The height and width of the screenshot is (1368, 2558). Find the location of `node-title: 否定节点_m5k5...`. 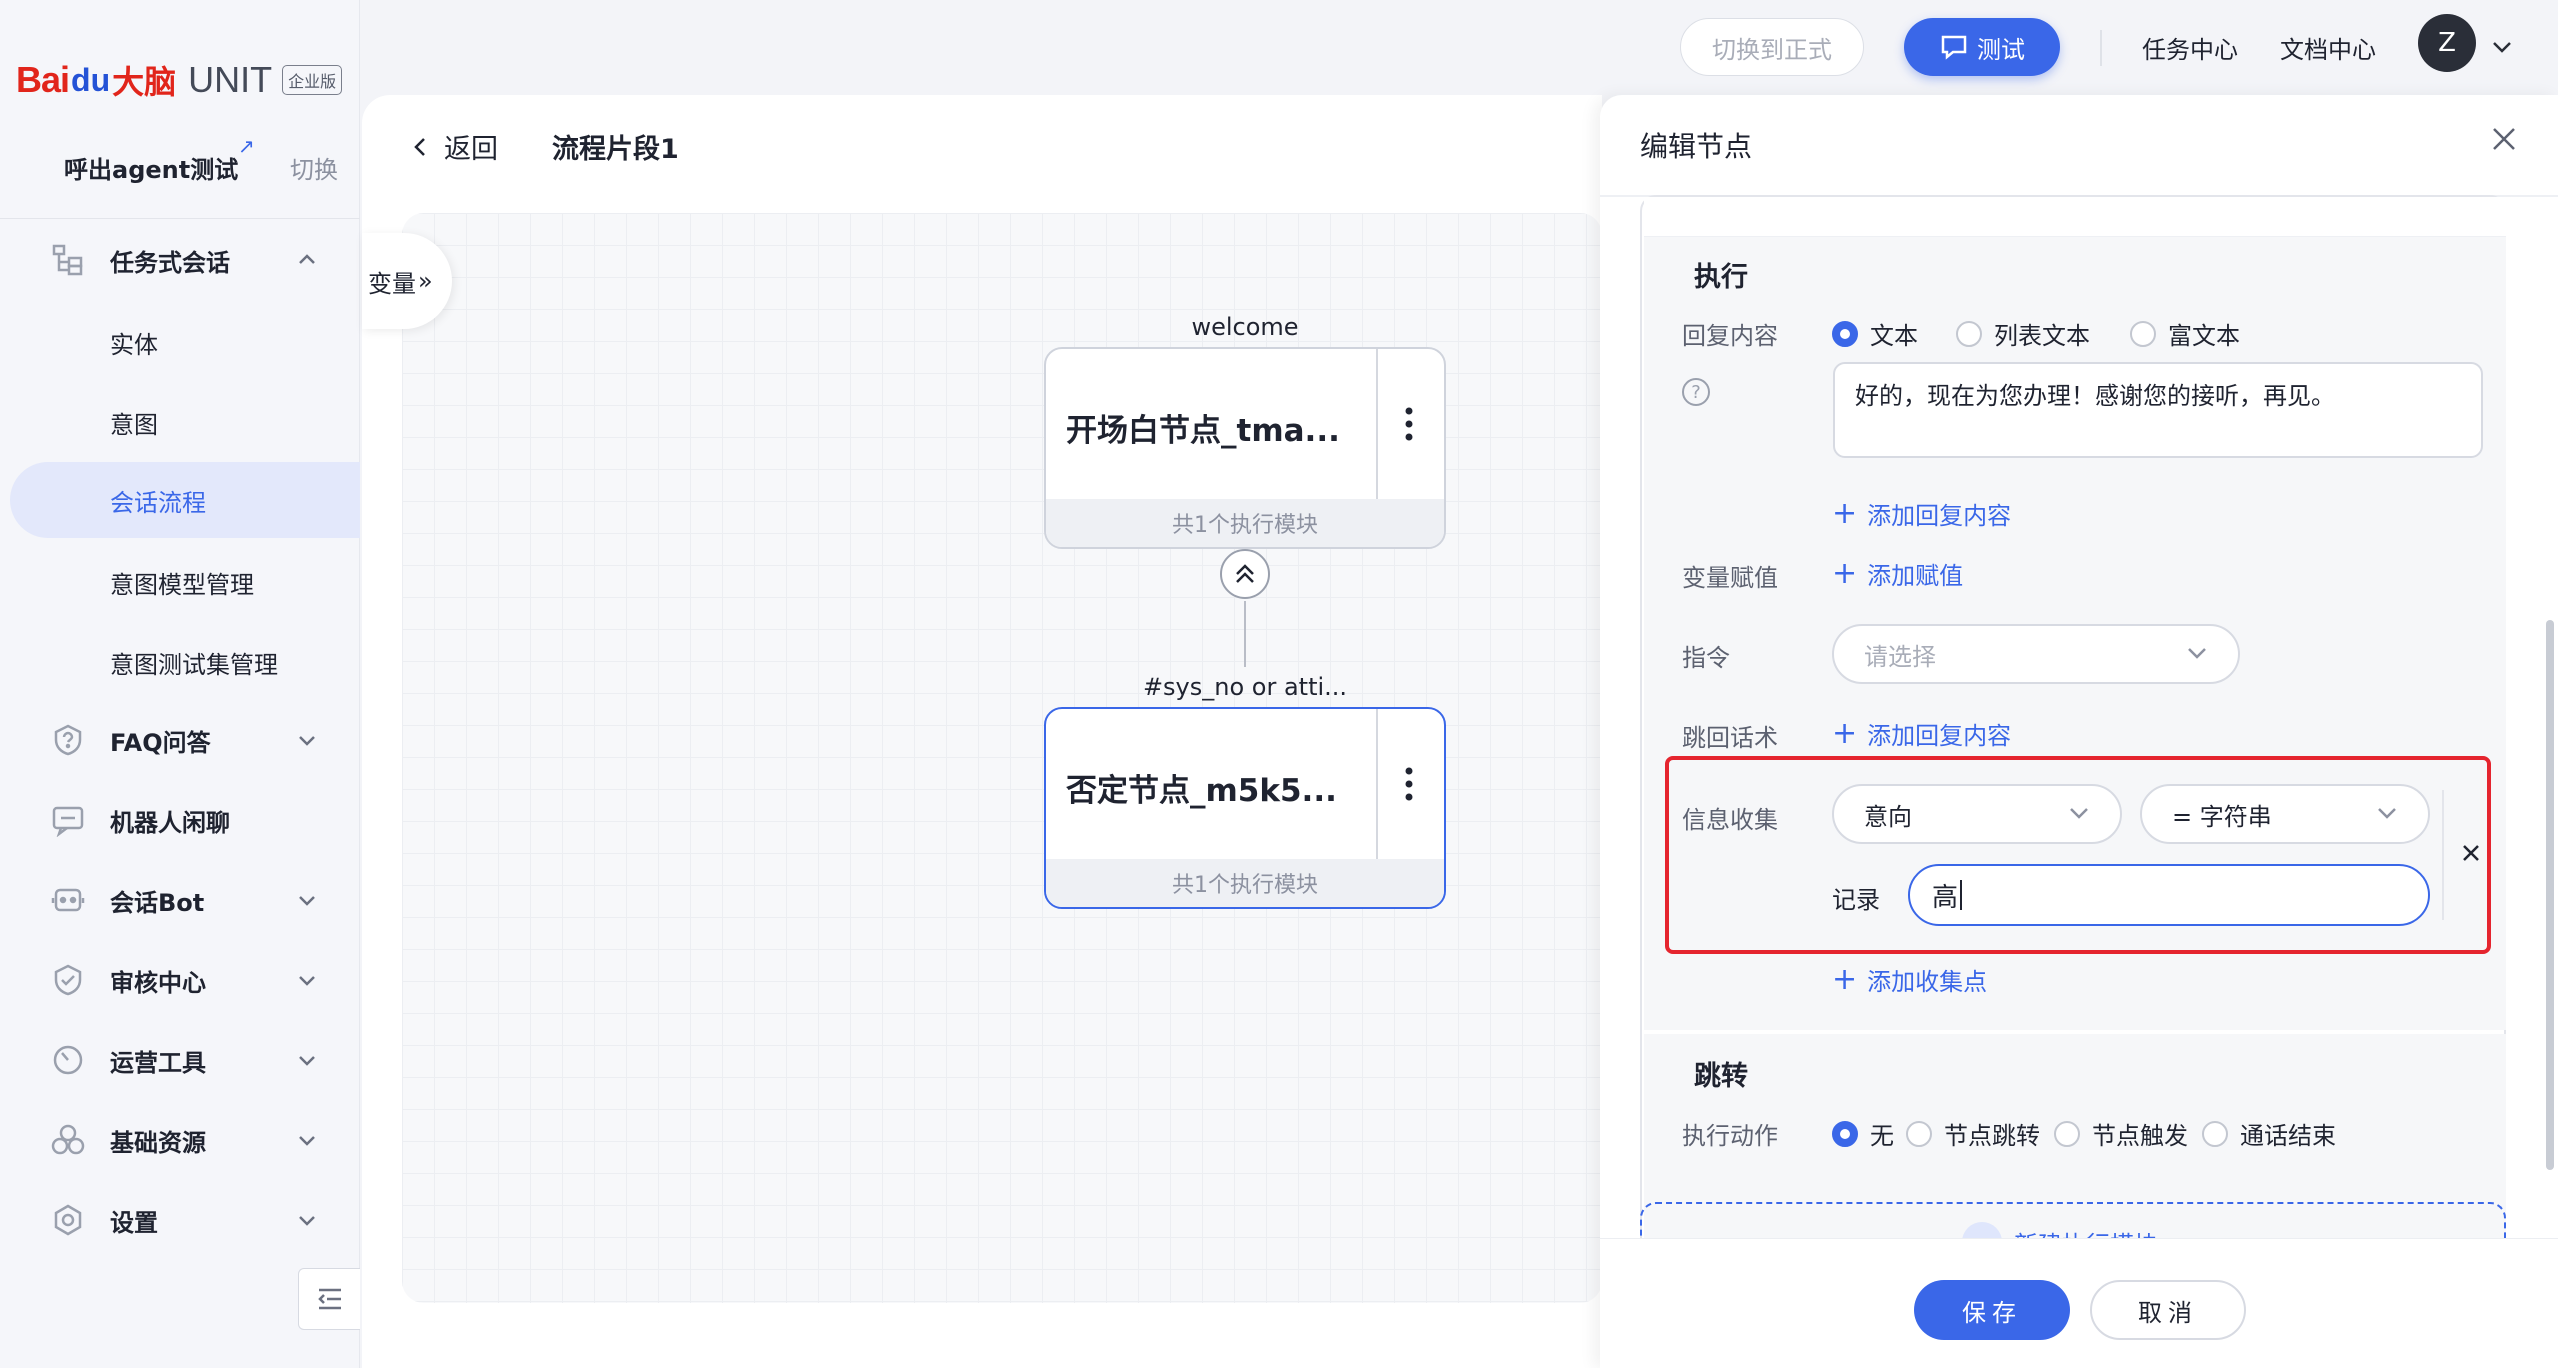

node-title: 否定节点_m5k5... is located at coordinates (1201, 791).